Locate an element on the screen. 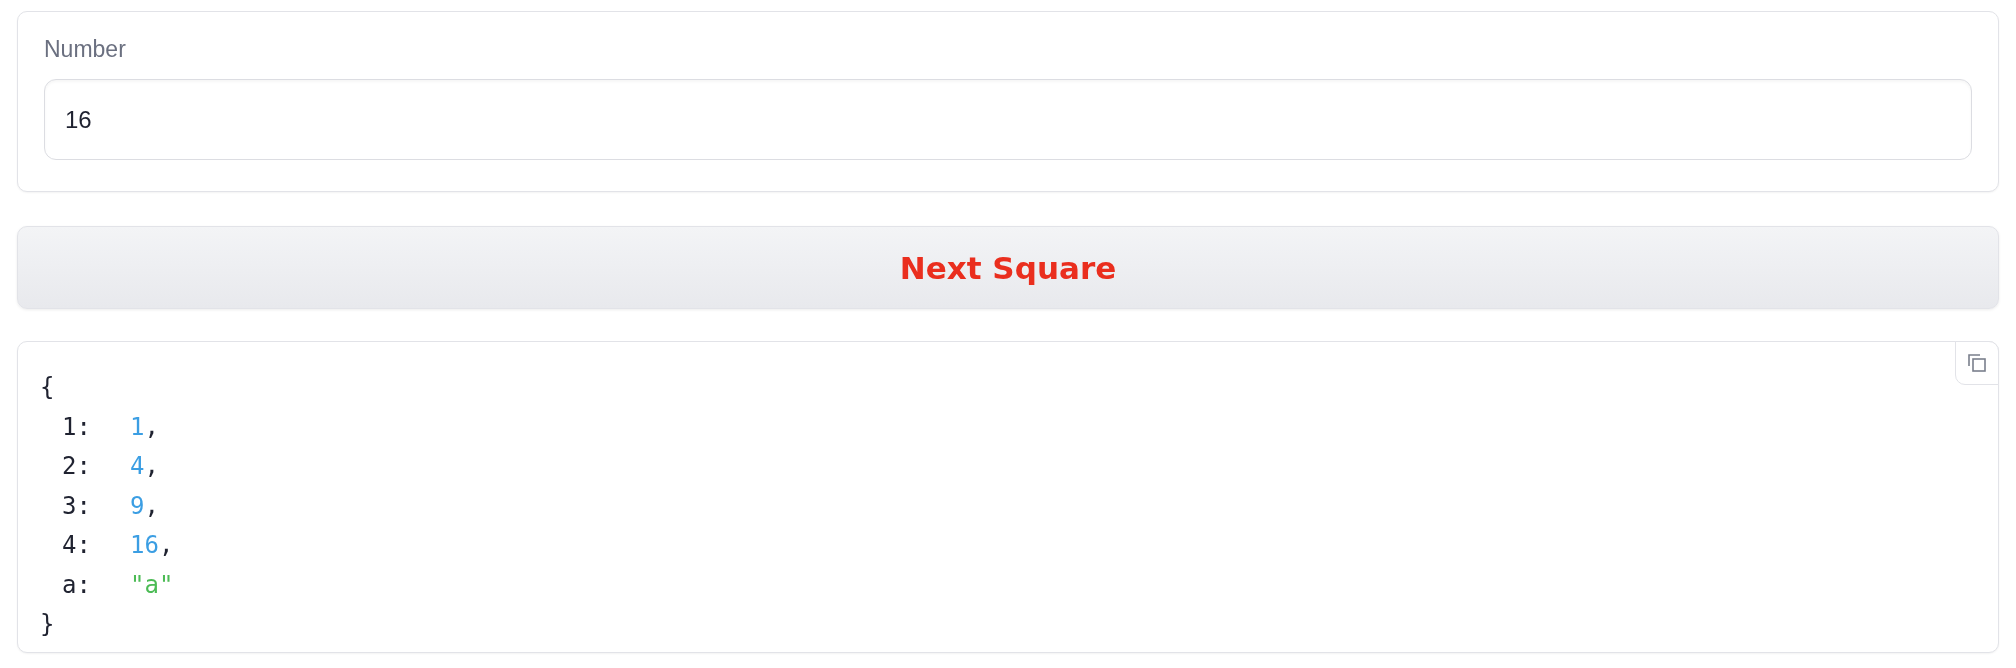 The width and height of the screenshot is (2016, 668). copy-icon is located at coordinates (1977, 363).